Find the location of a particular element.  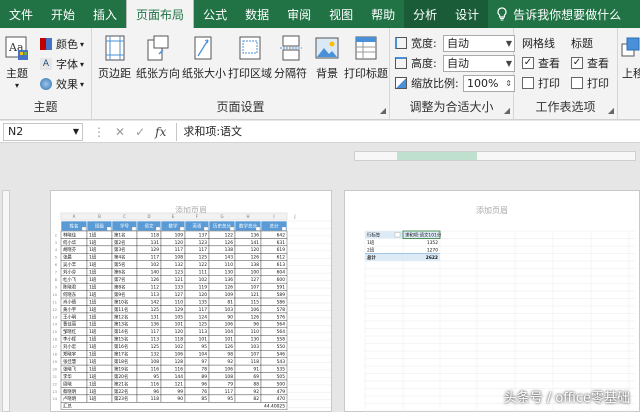

height-select: 自动 ▼ is located at coordinates (479, 63).